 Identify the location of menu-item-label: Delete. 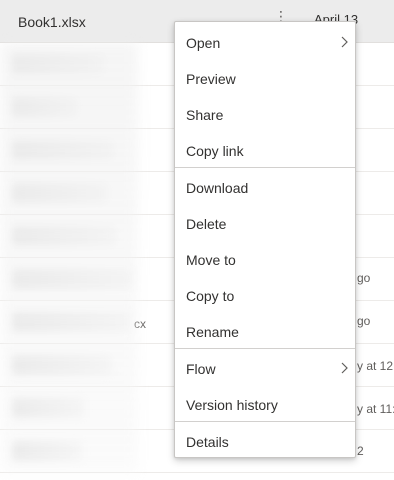
(206, 224).